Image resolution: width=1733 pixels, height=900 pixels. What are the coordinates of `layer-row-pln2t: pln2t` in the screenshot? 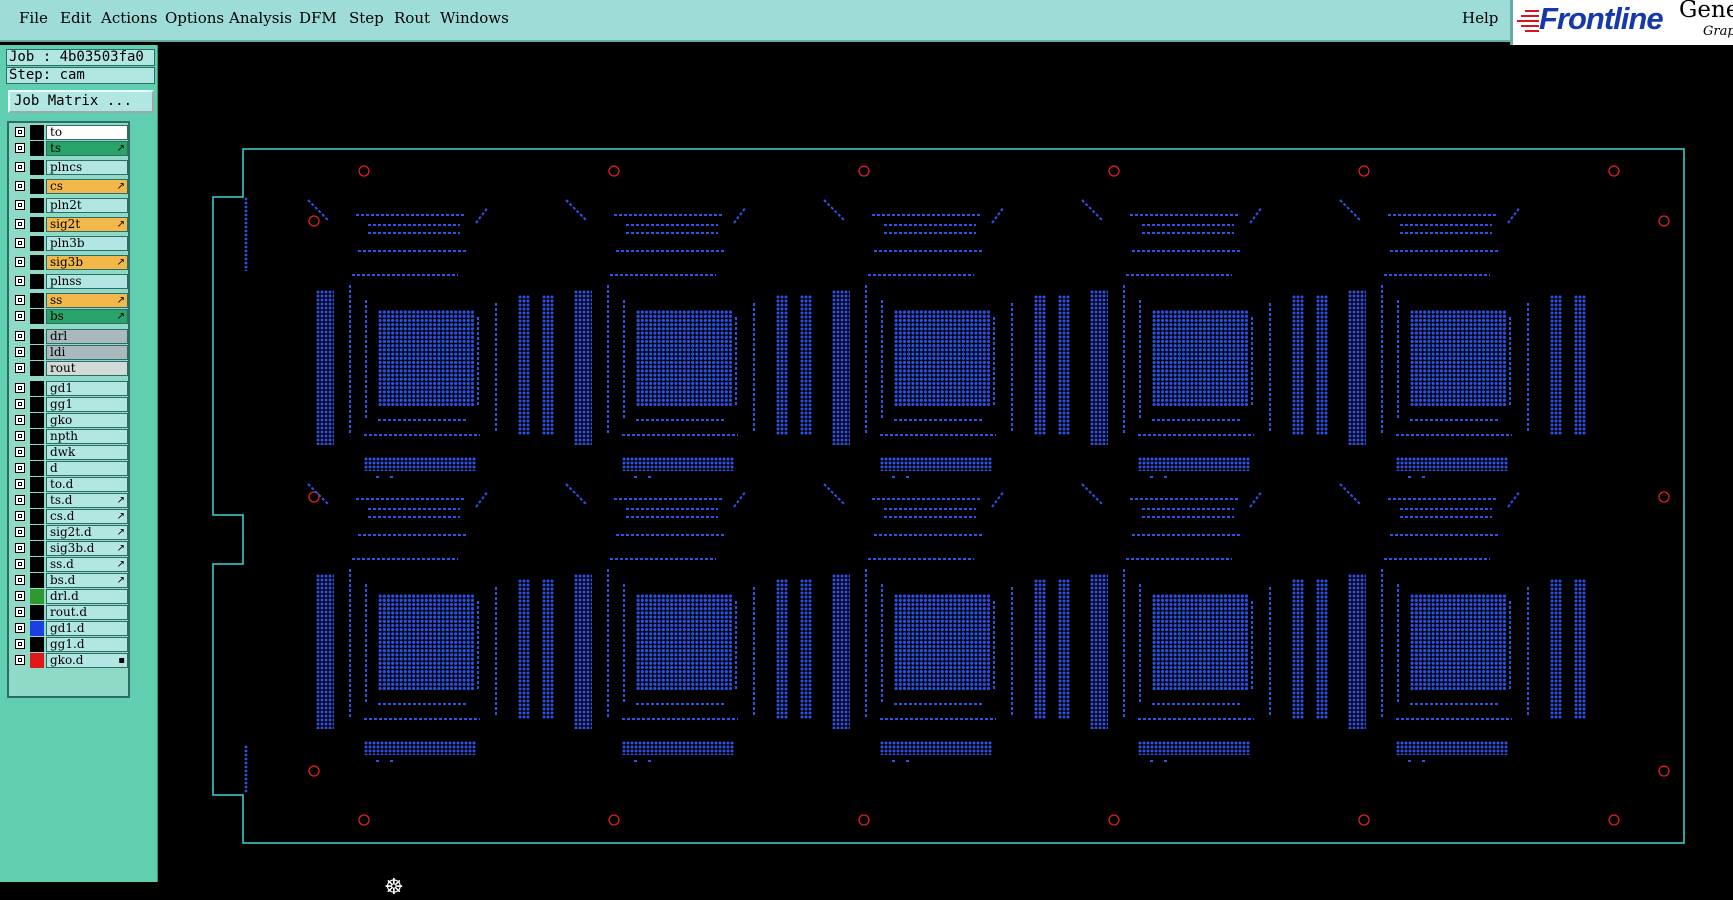 It's located at (69, 205).